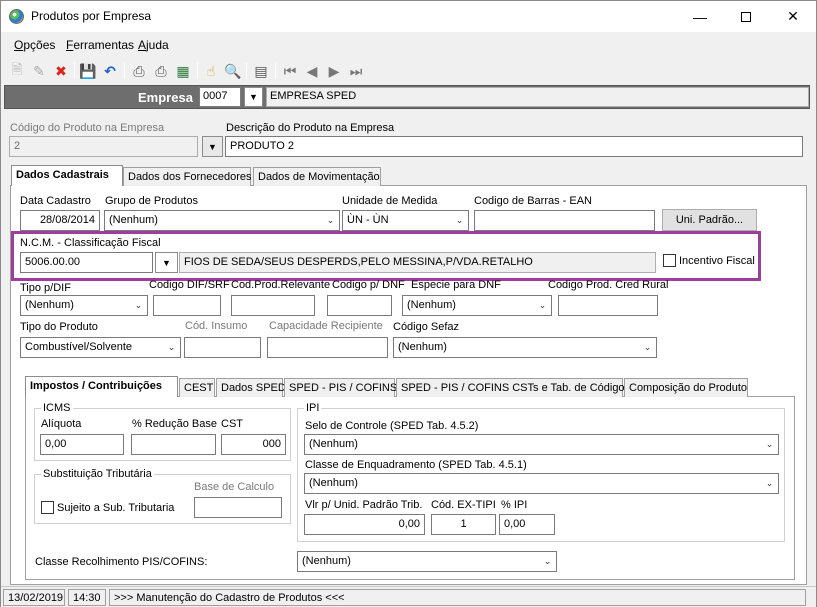 The image size is (817, 607). I want to click on tab-sped-pis-cofins: SPED - PIS / COFINS, so click(340, 387).